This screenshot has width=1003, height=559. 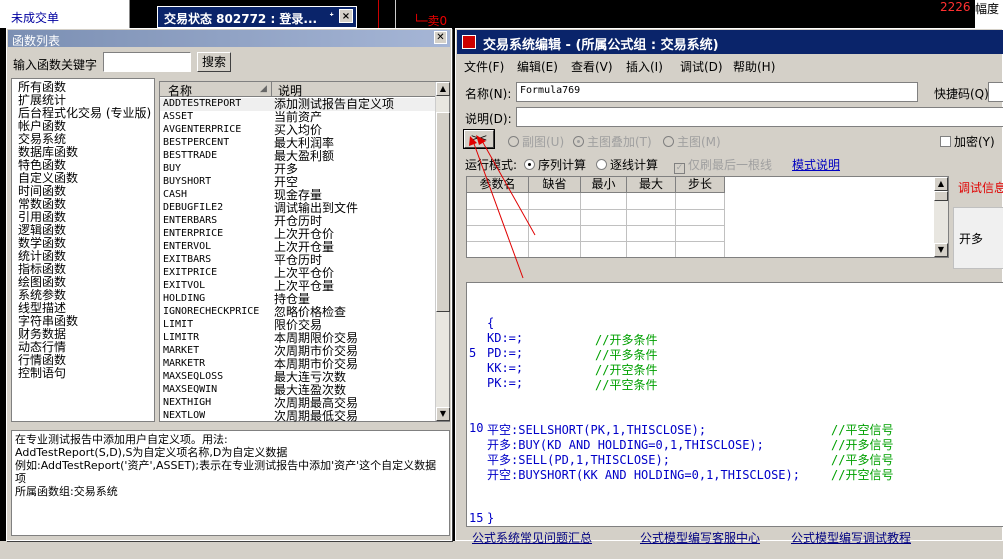 What do you see at coordinates (42, 308) in the screenshot?
I see `category-item: 线型描述` at bounding box center [42, 308].